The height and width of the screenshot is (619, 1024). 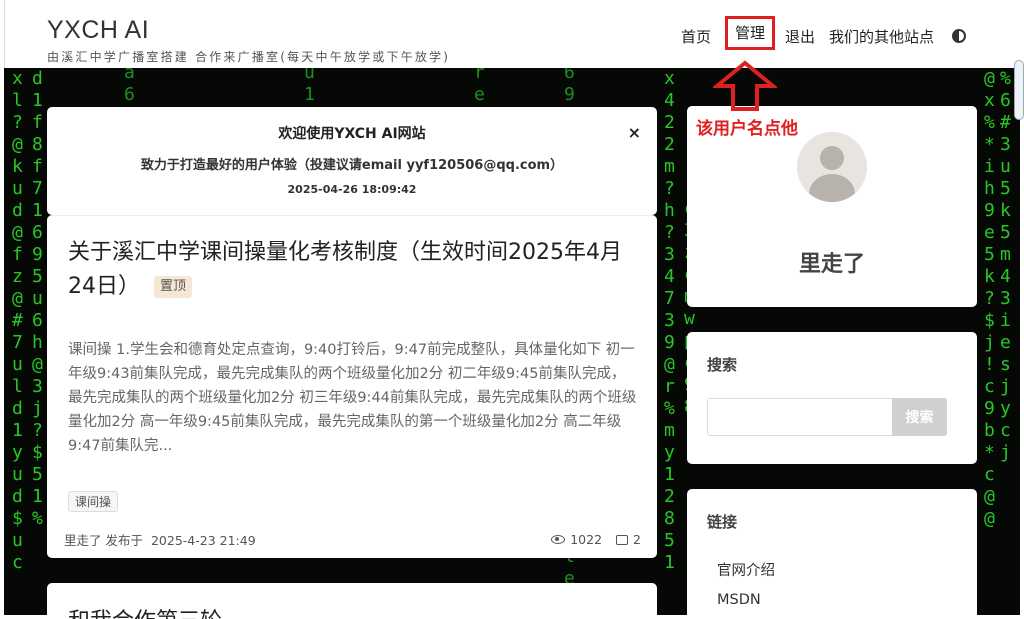 I want to click on post-date: 2025-4-23 21:49, so click(x=203, y=540).